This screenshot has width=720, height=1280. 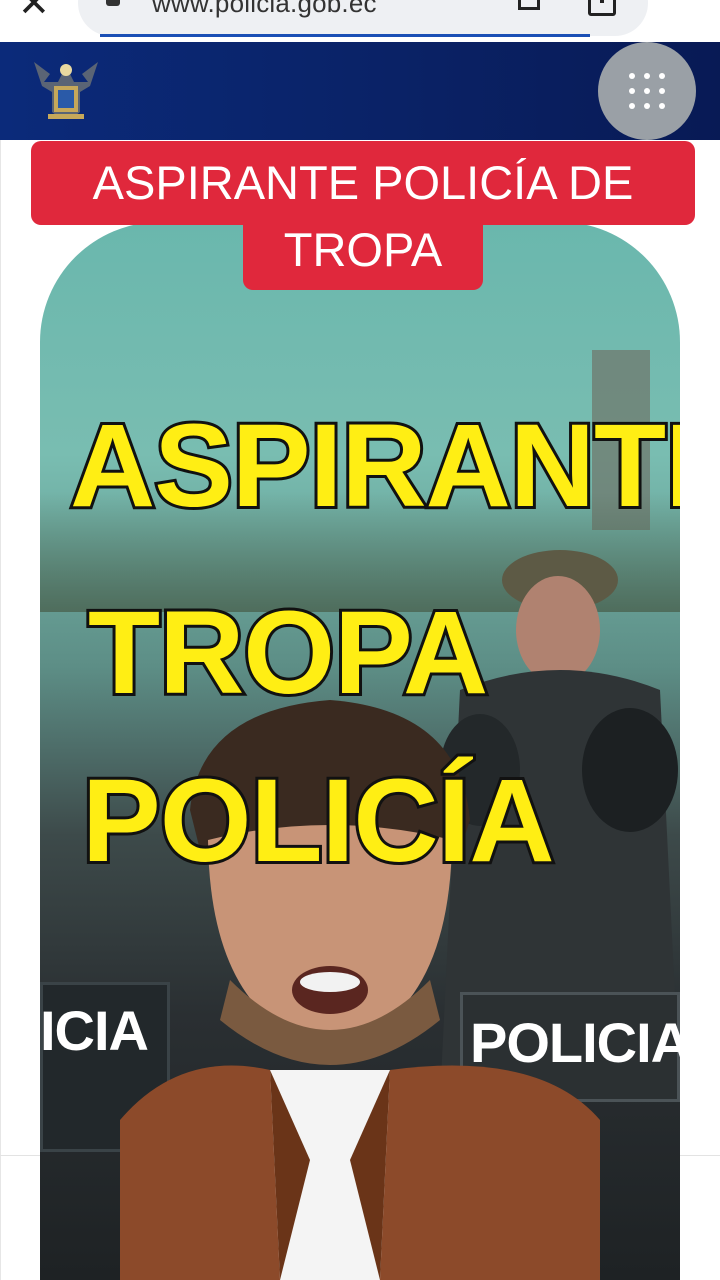 I want to click on apps-menu-button, so click(x=647, y=91).